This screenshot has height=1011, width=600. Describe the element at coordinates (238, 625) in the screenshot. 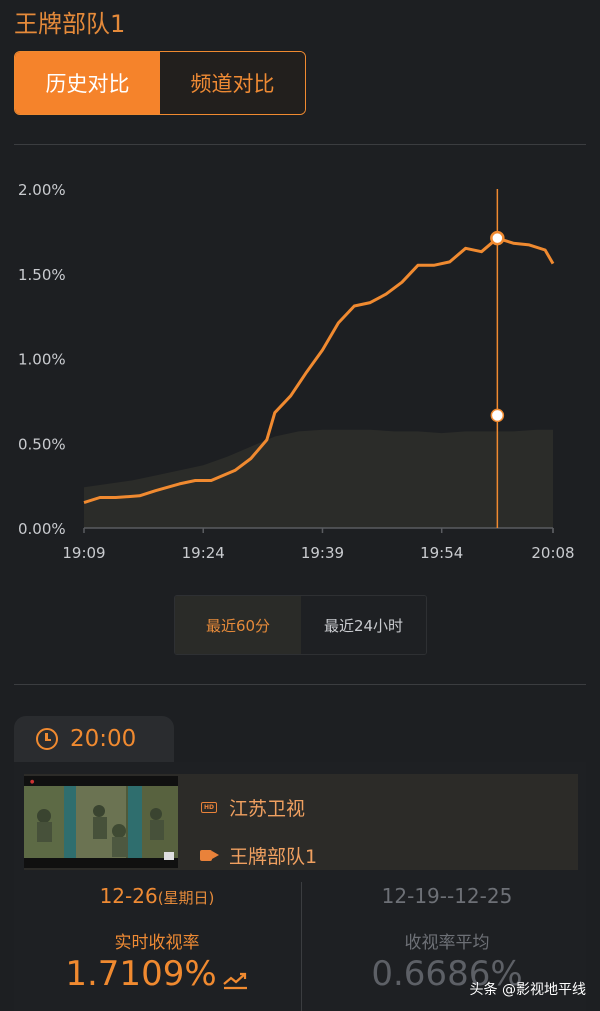

I see `range-last-60-min-button: 最近60分` at that location.